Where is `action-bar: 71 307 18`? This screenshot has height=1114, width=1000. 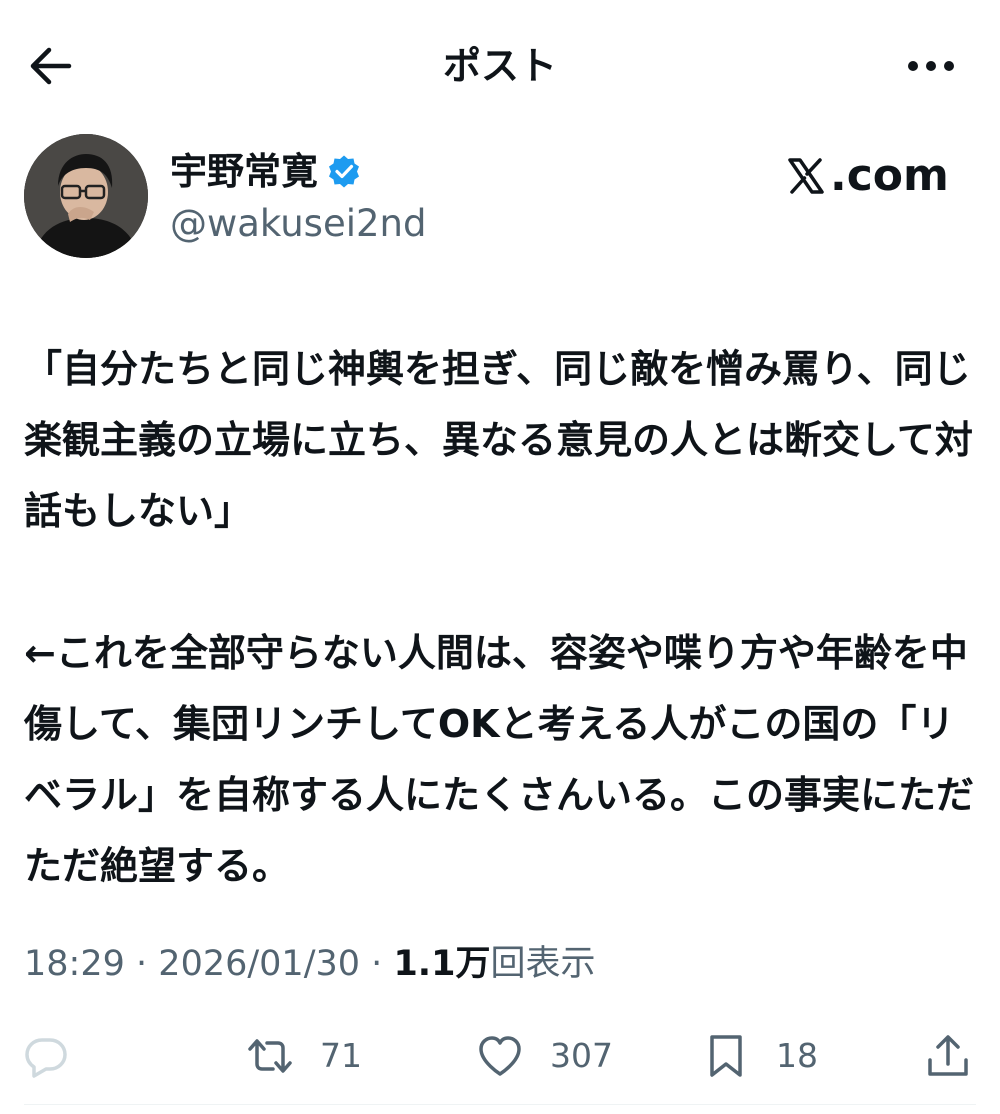
action-bar: 71 307 18 is located at coordinates (500, 1056).